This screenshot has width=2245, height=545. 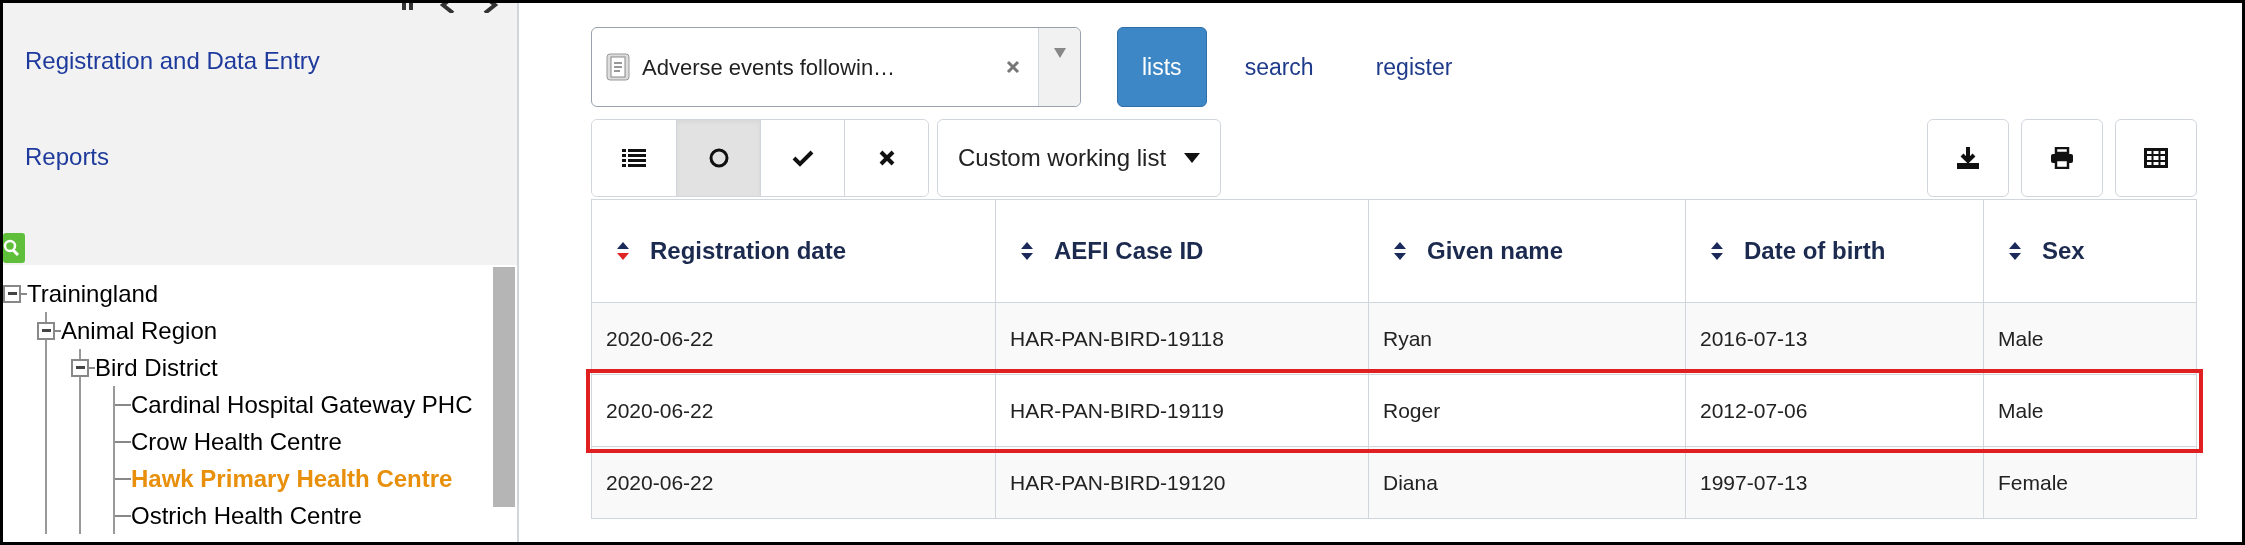 I want to click on tree-item: Crow Health Centre, so click(x=236, y=441).